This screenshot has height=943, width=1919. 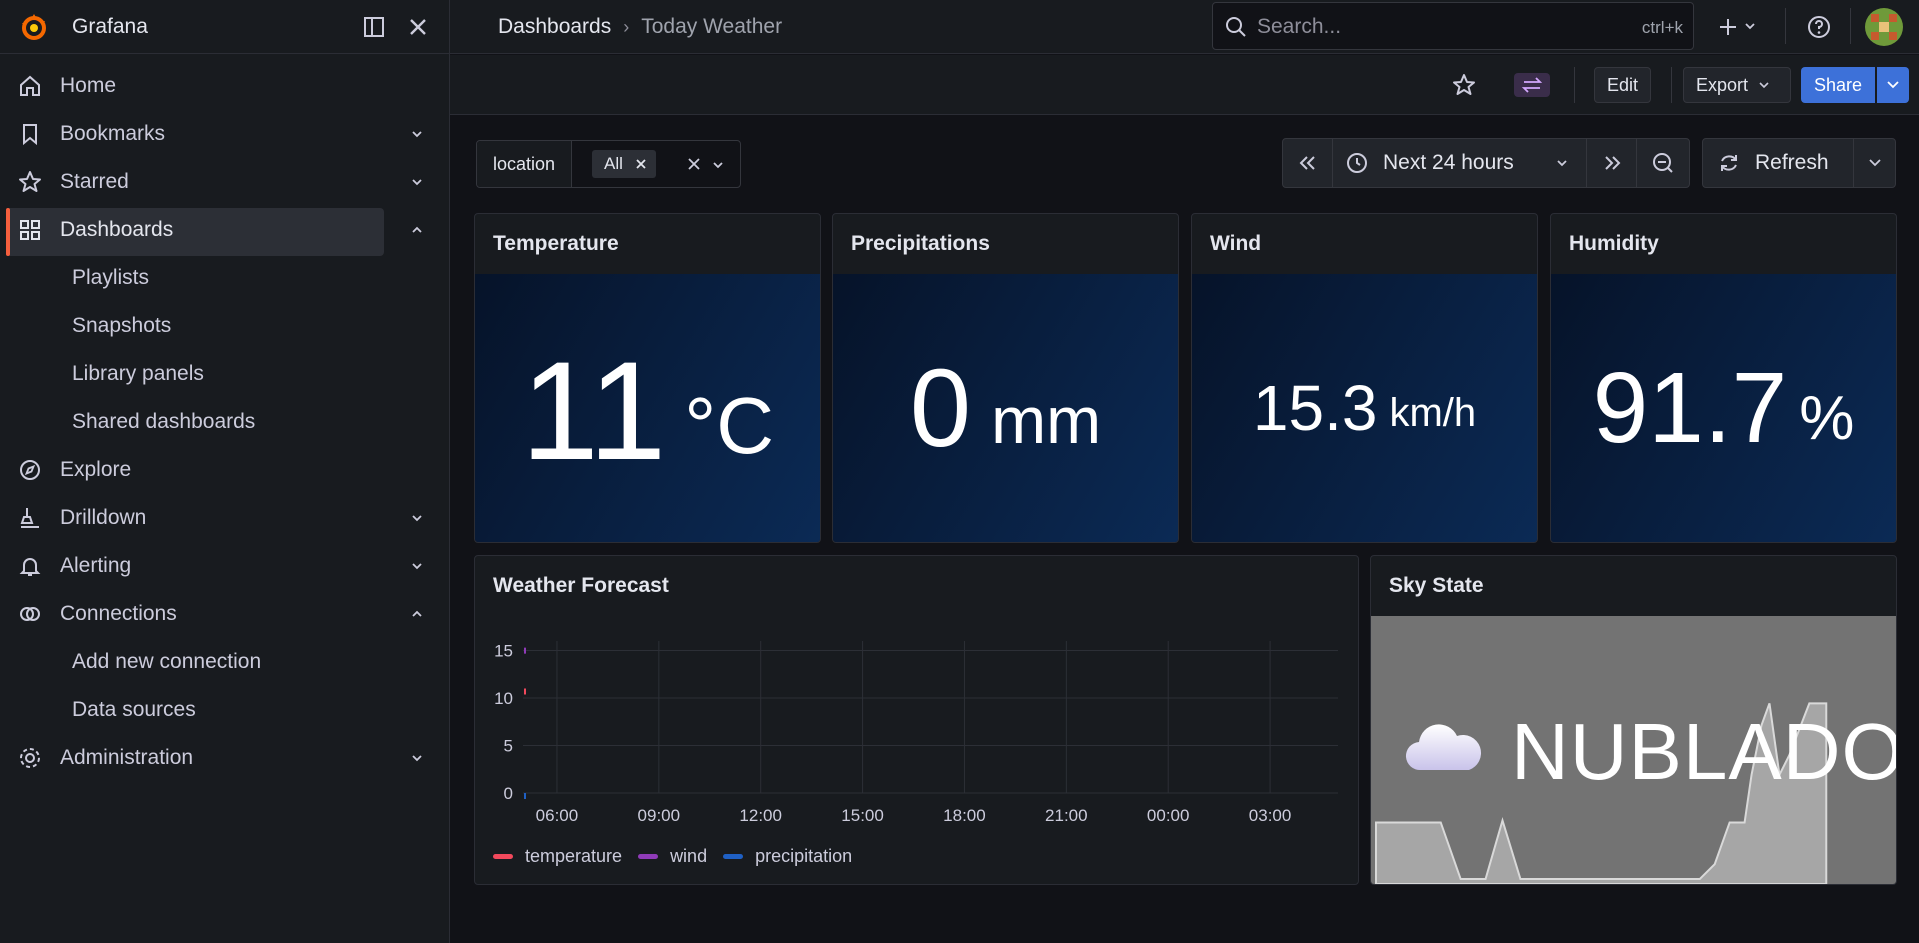 I want to click on stat-body: 15.3 km/h, so click(x=1364, y=408).